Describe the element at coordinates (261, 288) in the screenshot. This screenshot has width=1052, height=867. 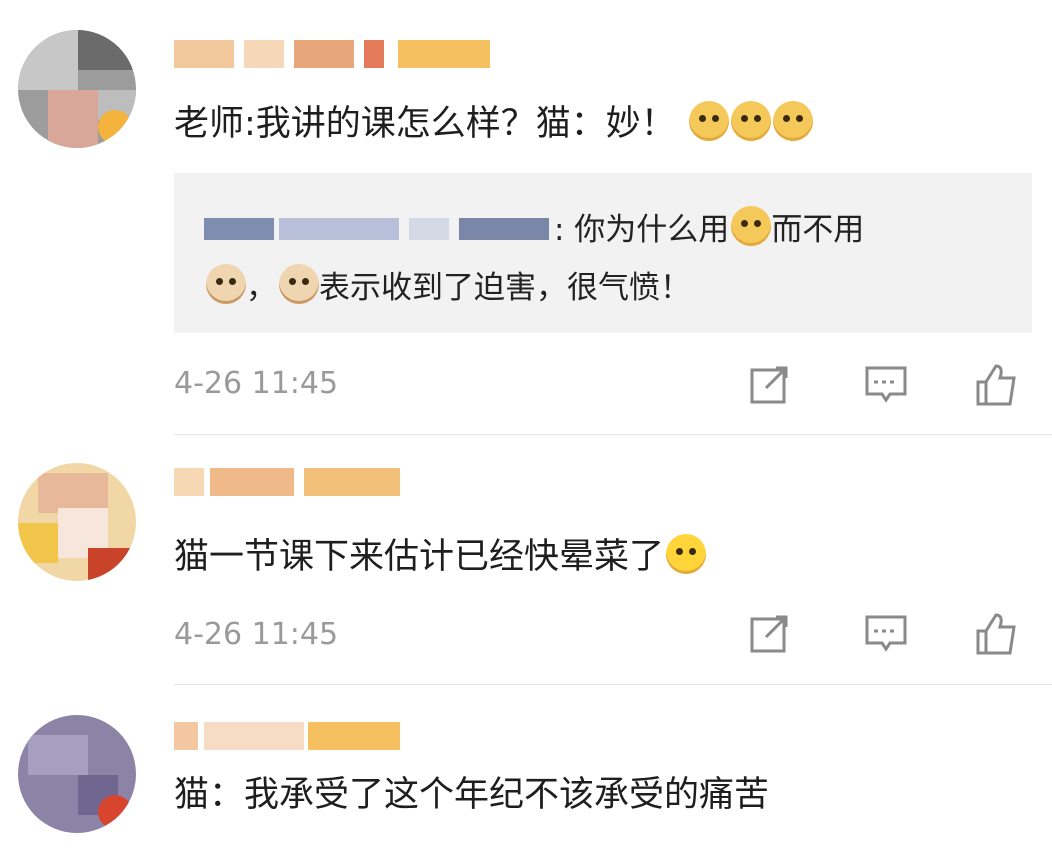
I see `reply-text: ，` at that location.